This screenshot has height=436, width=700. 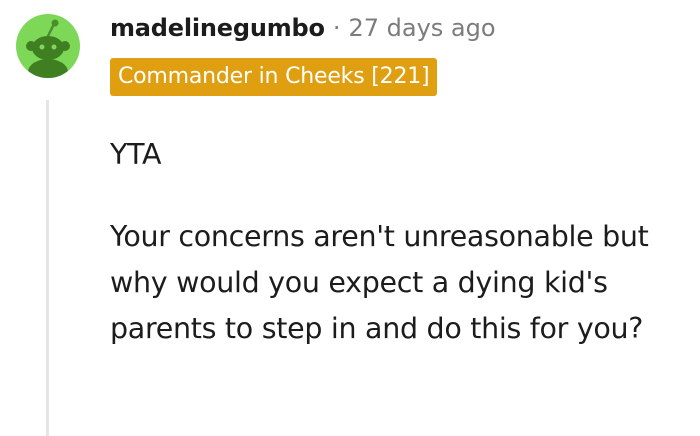 I want to click on reddit-snoo-icon, so click(x=48, y=48).